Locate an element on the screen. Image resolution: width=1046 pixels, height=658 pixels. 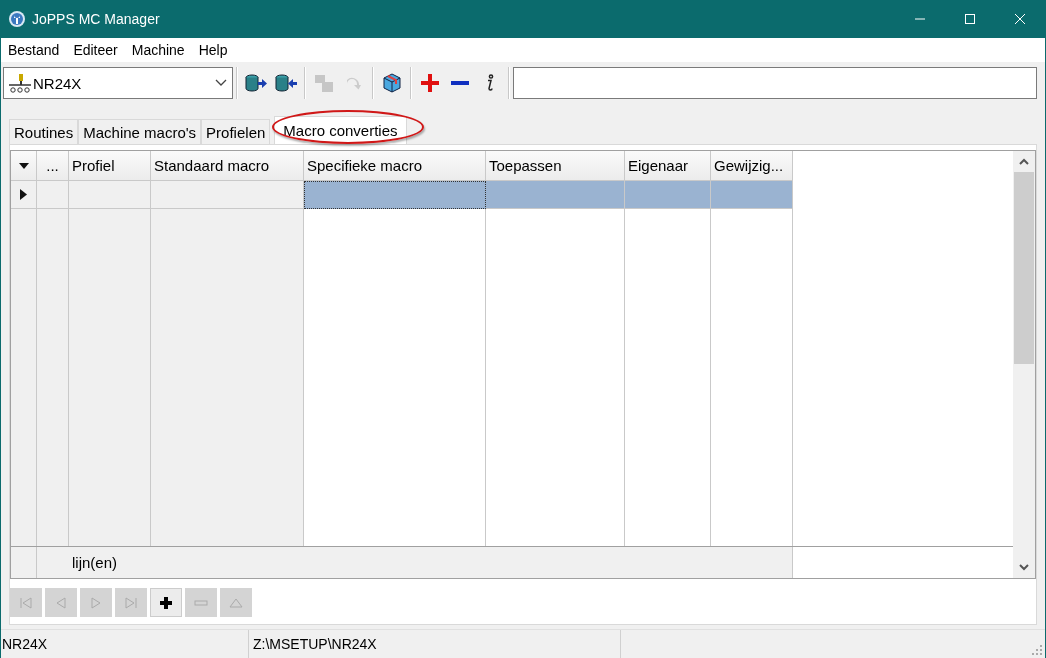
scrollbar-thumb is located at coordinates (1024, 268).